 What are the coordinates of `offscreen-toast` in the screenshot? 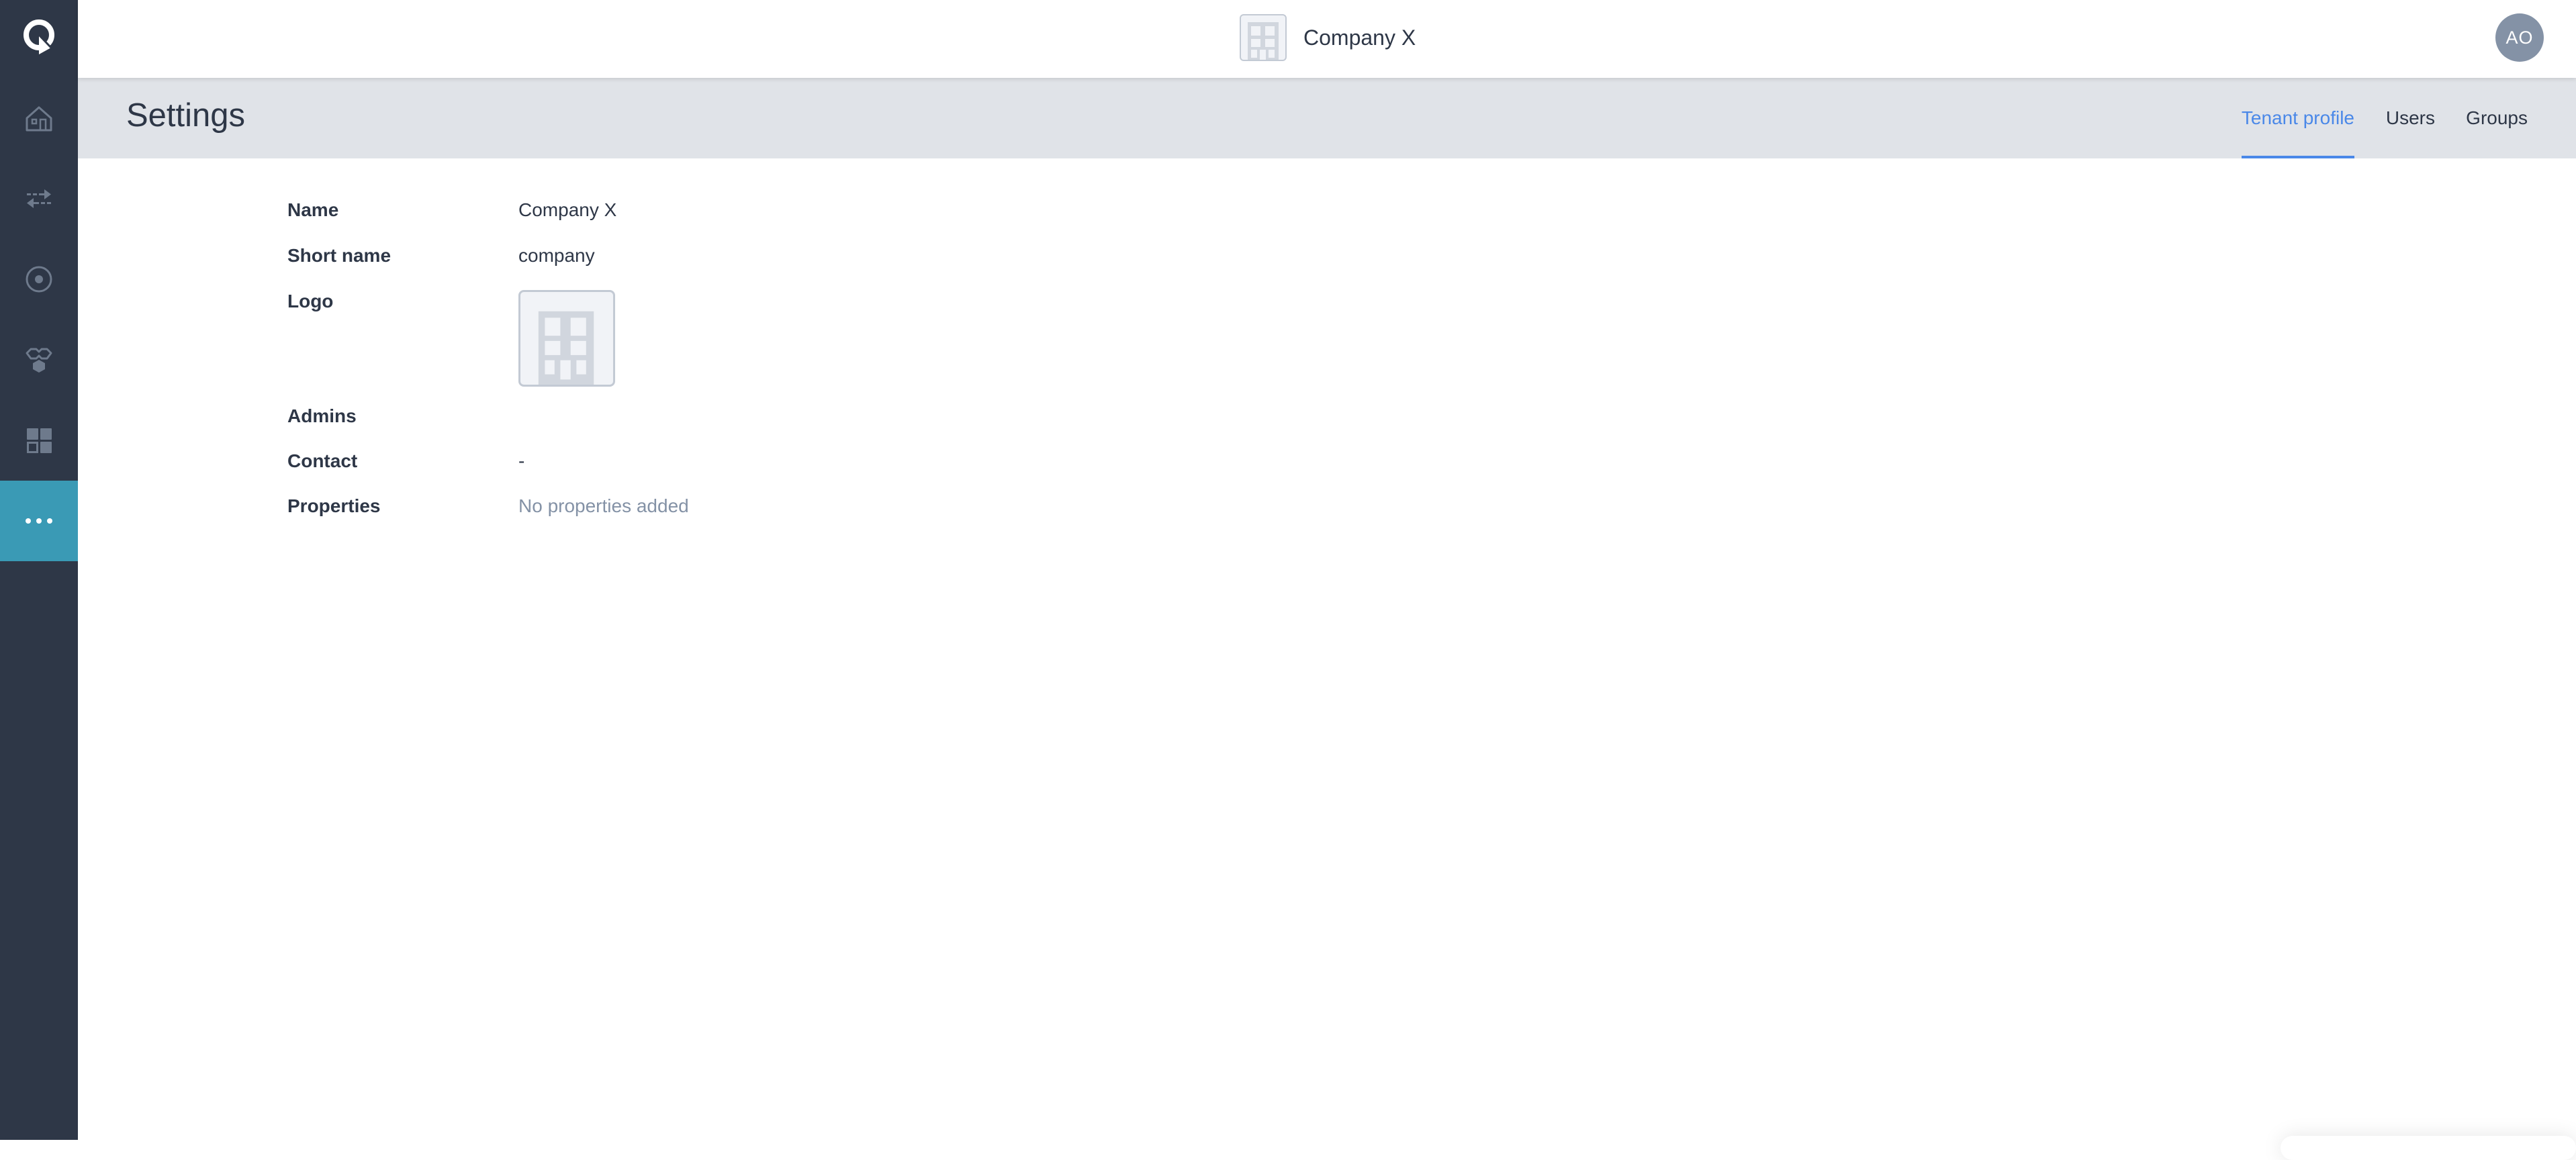 It's located at (2428, 1148).